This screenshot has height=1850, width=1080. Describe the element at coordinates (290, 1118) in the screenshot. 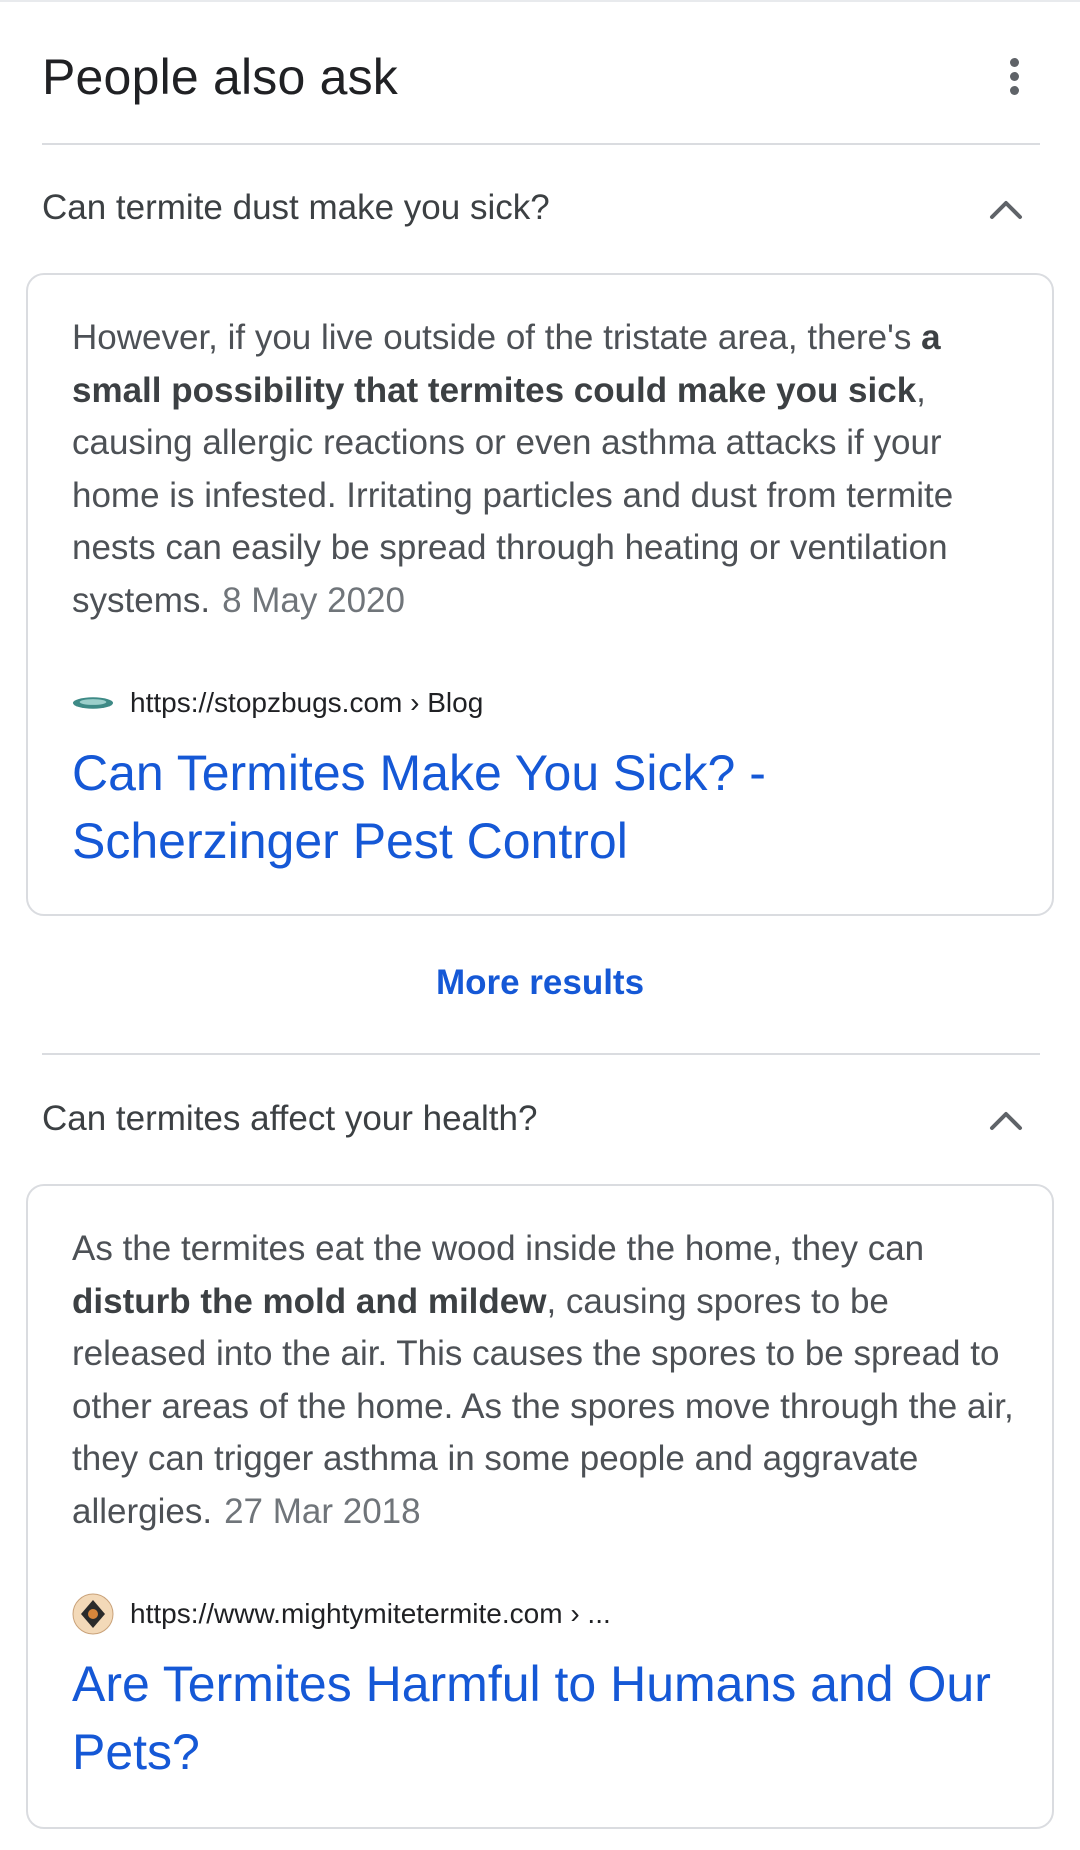

I see `question-text: Can termites affect your health?` at that location.